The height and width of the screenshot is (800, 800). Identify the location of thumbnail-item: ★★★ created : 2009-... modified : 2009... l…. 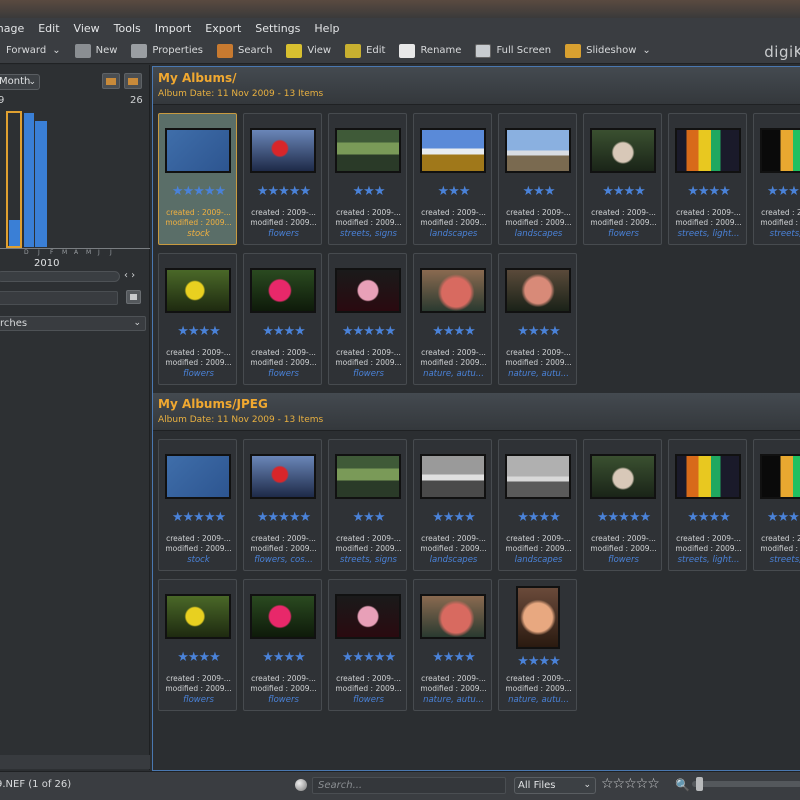
(452, 179).